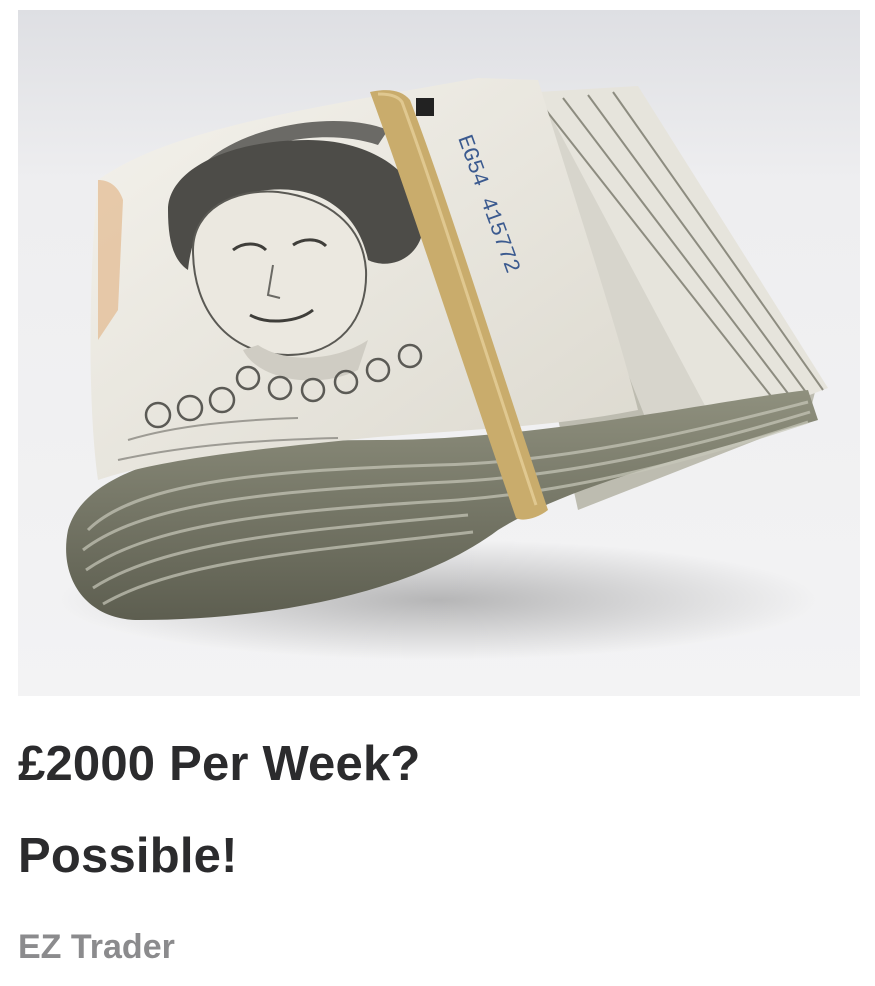 The width and height of the screenshot is (875, 986). Describe the element at coordinates (425, 107) in the screenshot. I see `denomination-badge-icon` at that location.